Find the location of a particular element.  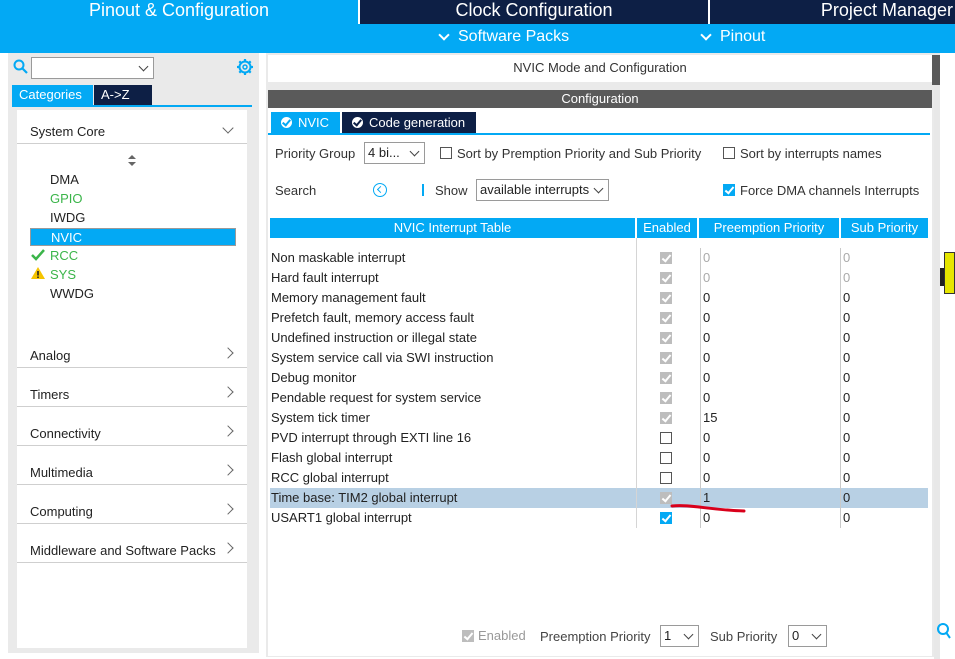

table-row: Hard fault interrupt 0 0 is located at coordinates (599, 278).